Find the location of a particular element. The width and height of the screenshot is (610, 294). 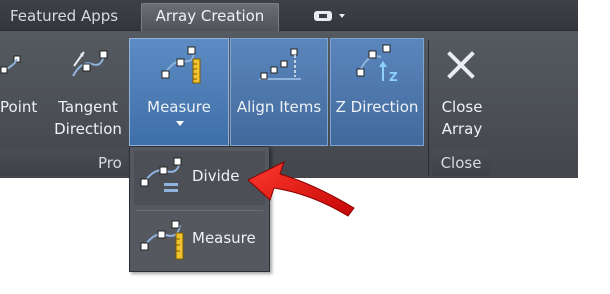

svg-text: Z is located at coordinates (393, 77).